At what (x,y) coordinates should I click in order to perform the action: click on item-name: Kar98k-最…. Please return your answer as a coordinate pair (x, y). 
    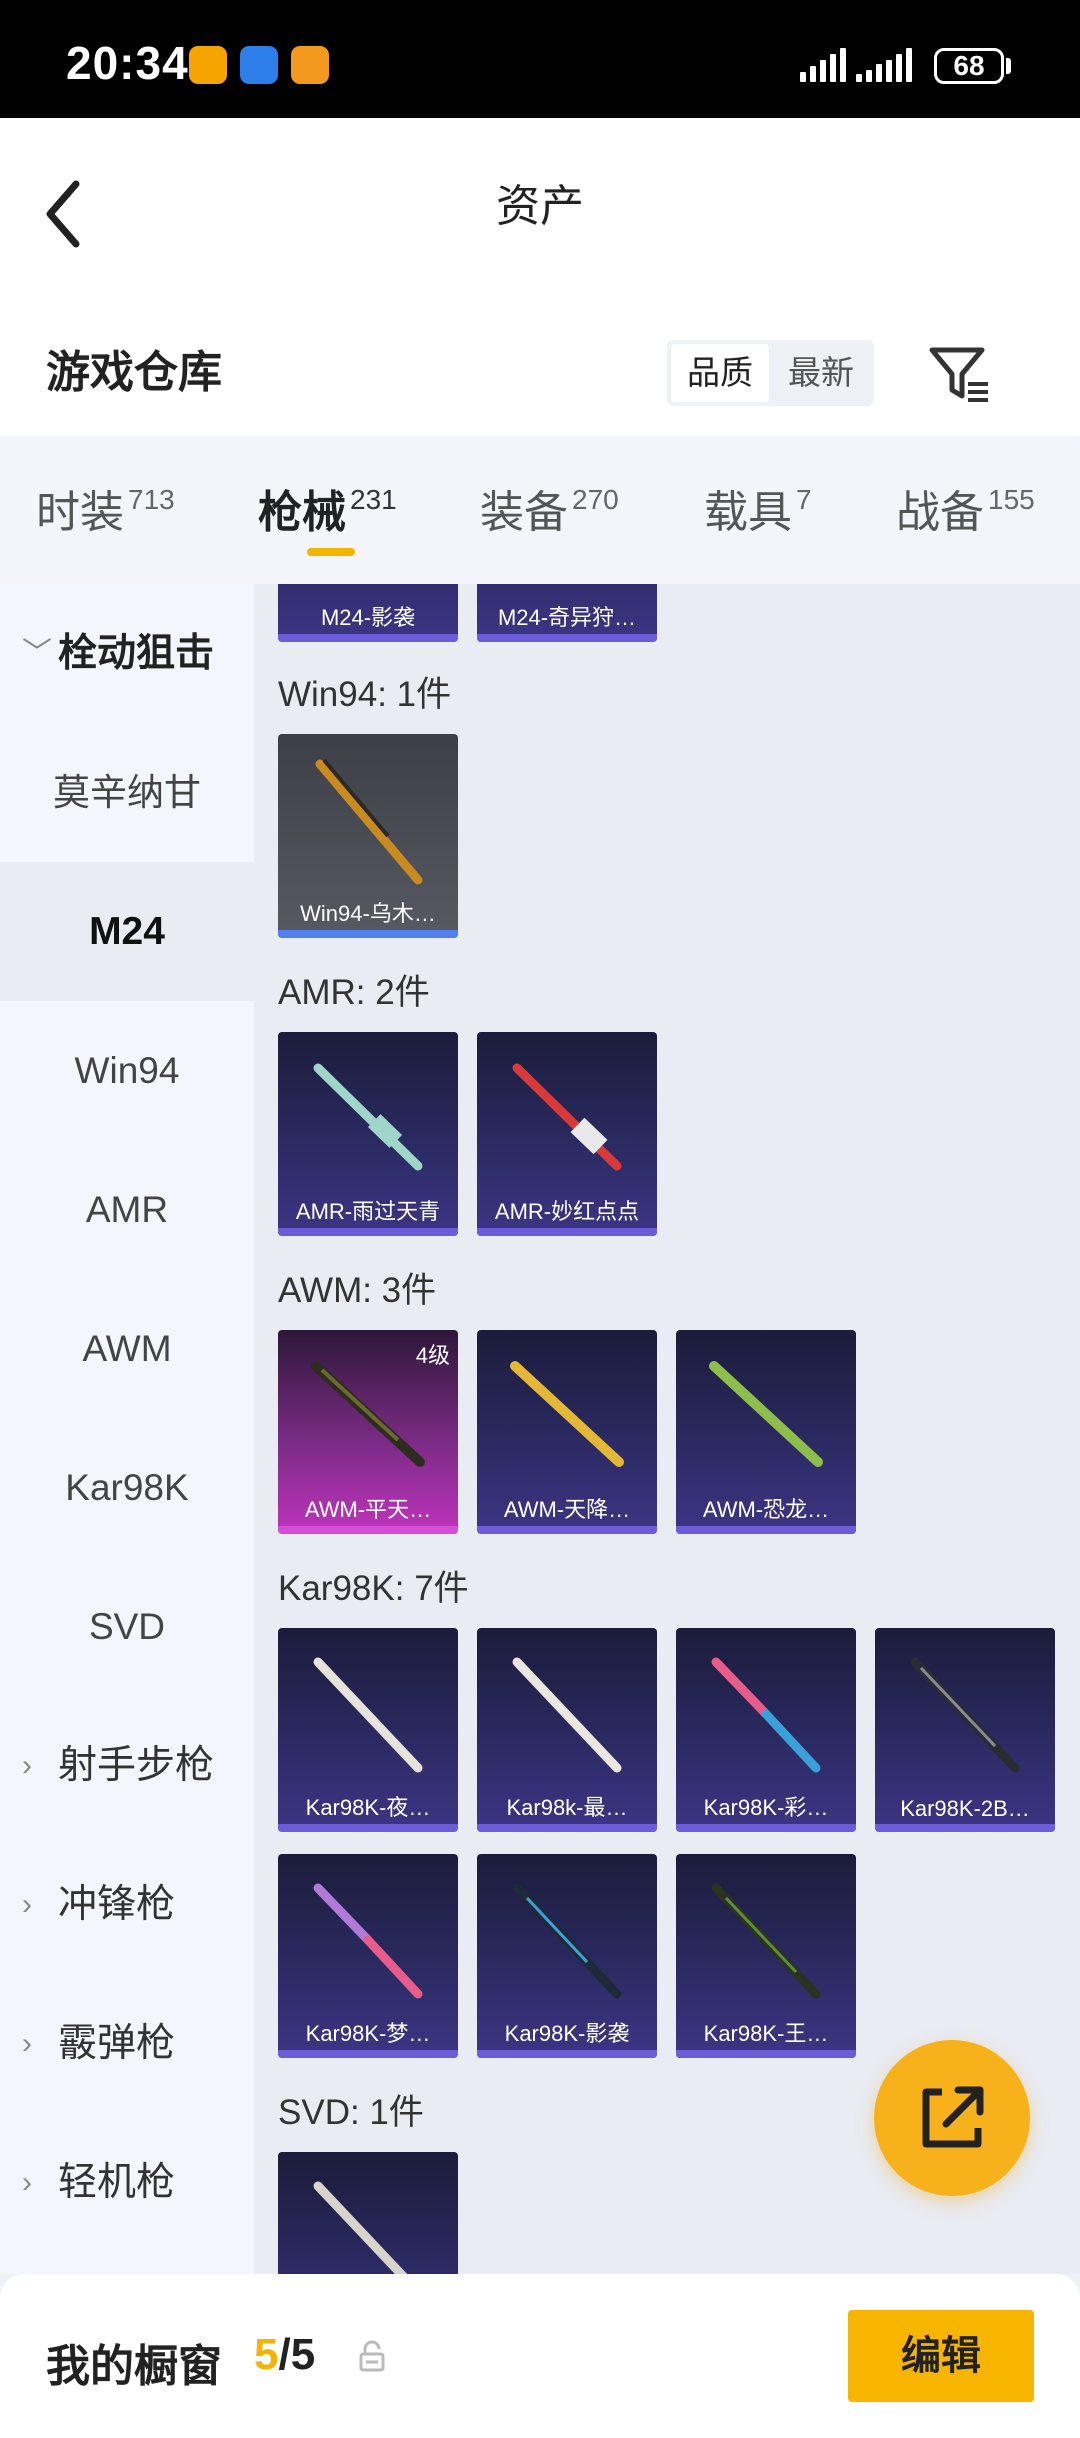
    Looking at the image, I should click on (567, 1807).